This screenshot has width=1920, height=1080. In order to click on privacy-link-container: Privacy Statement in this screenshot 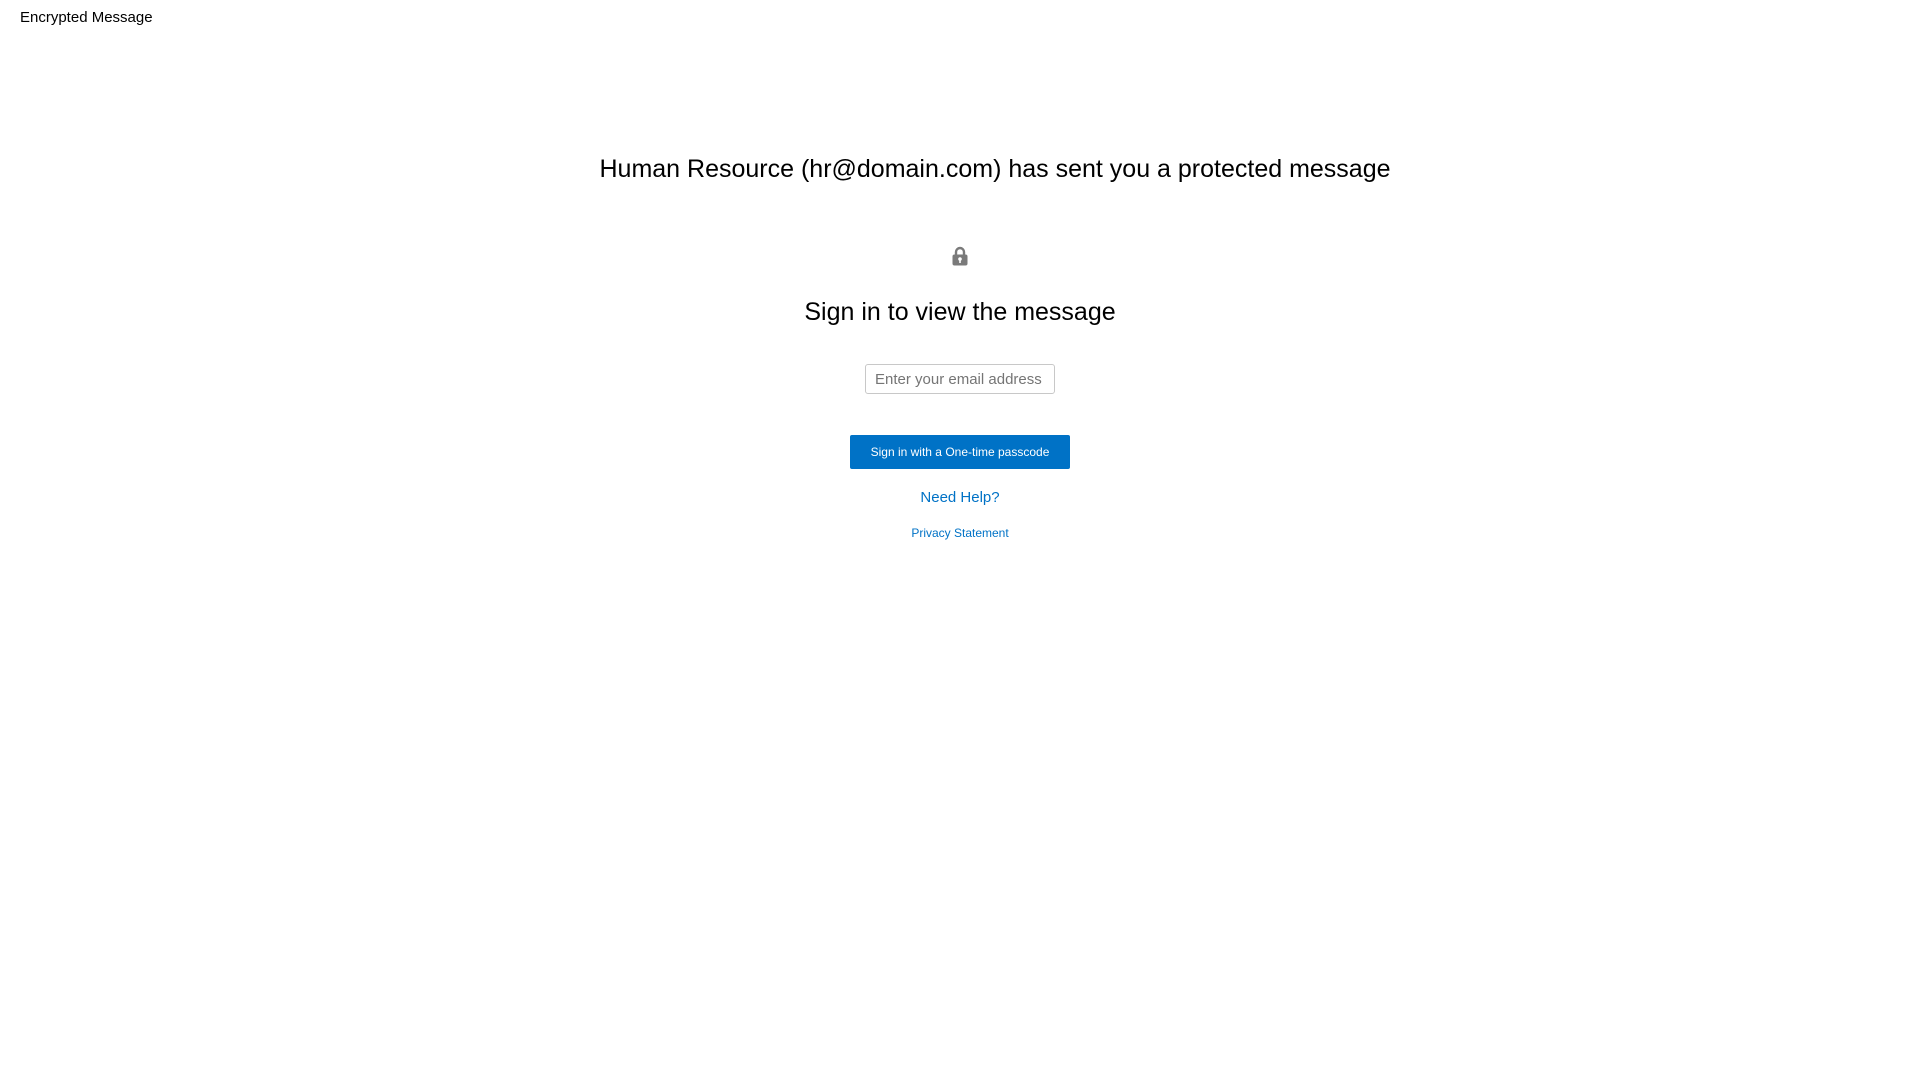, I will do `click(960, 533)`.